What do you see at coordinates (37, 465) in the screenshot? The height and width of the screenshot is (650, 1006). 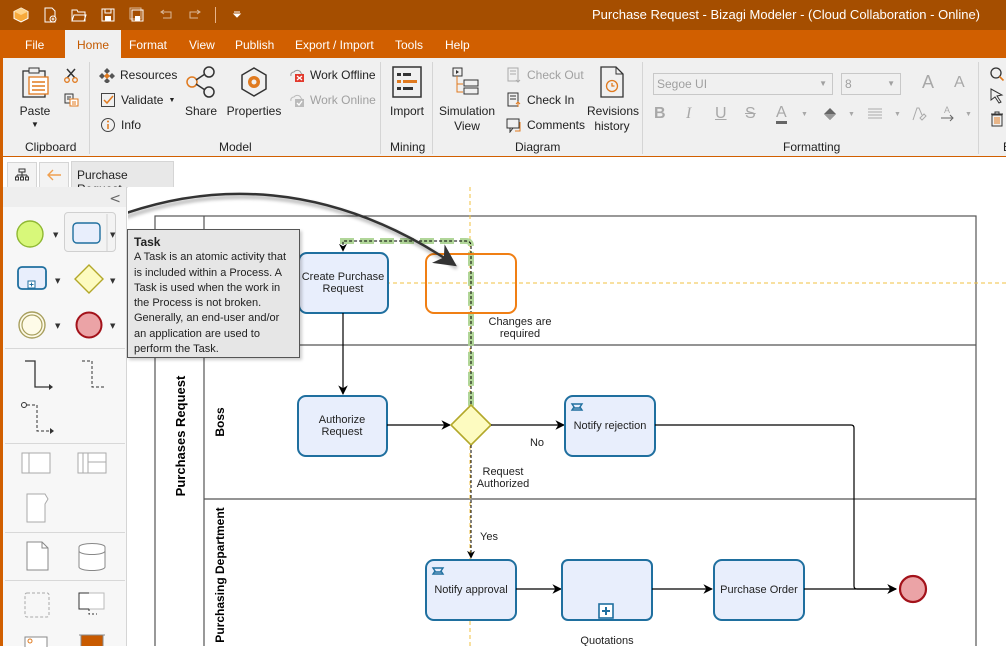 I see `pool-shape` at bounding box center [37, 465].